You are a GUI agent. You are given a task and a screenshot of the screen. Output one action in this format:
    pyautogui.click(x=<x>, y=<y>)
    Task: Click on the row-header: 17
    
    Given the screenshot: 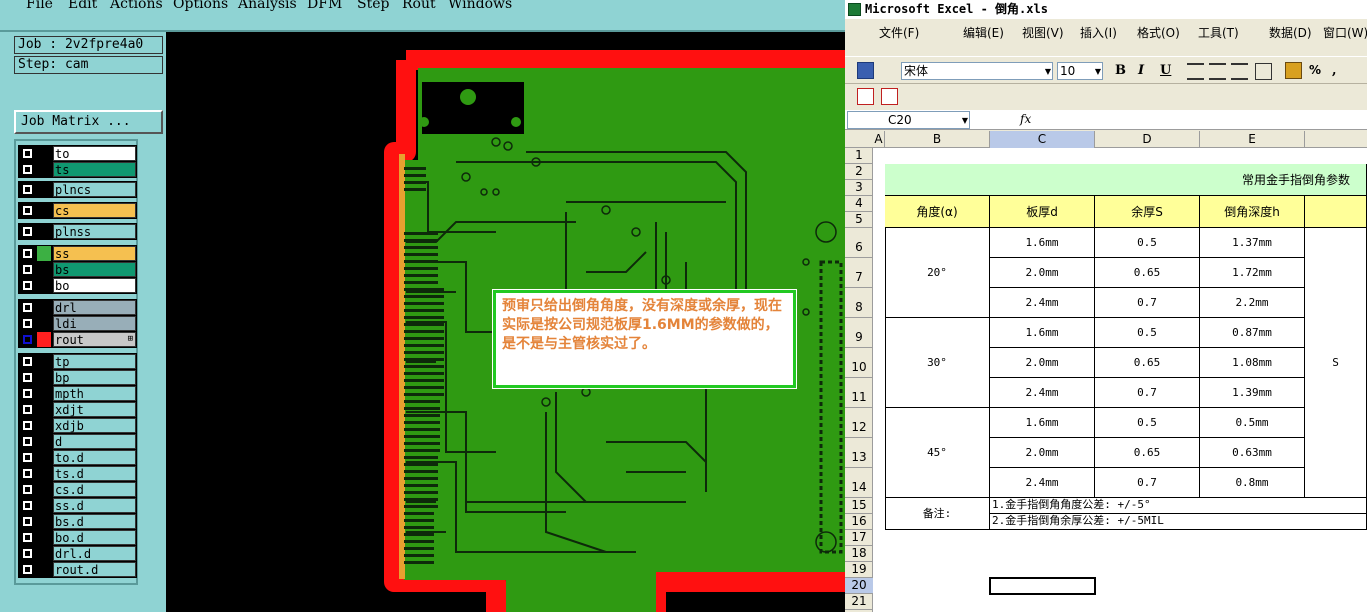 What is the action you would take?
    pyautogui.click(x=859, y=538)
    